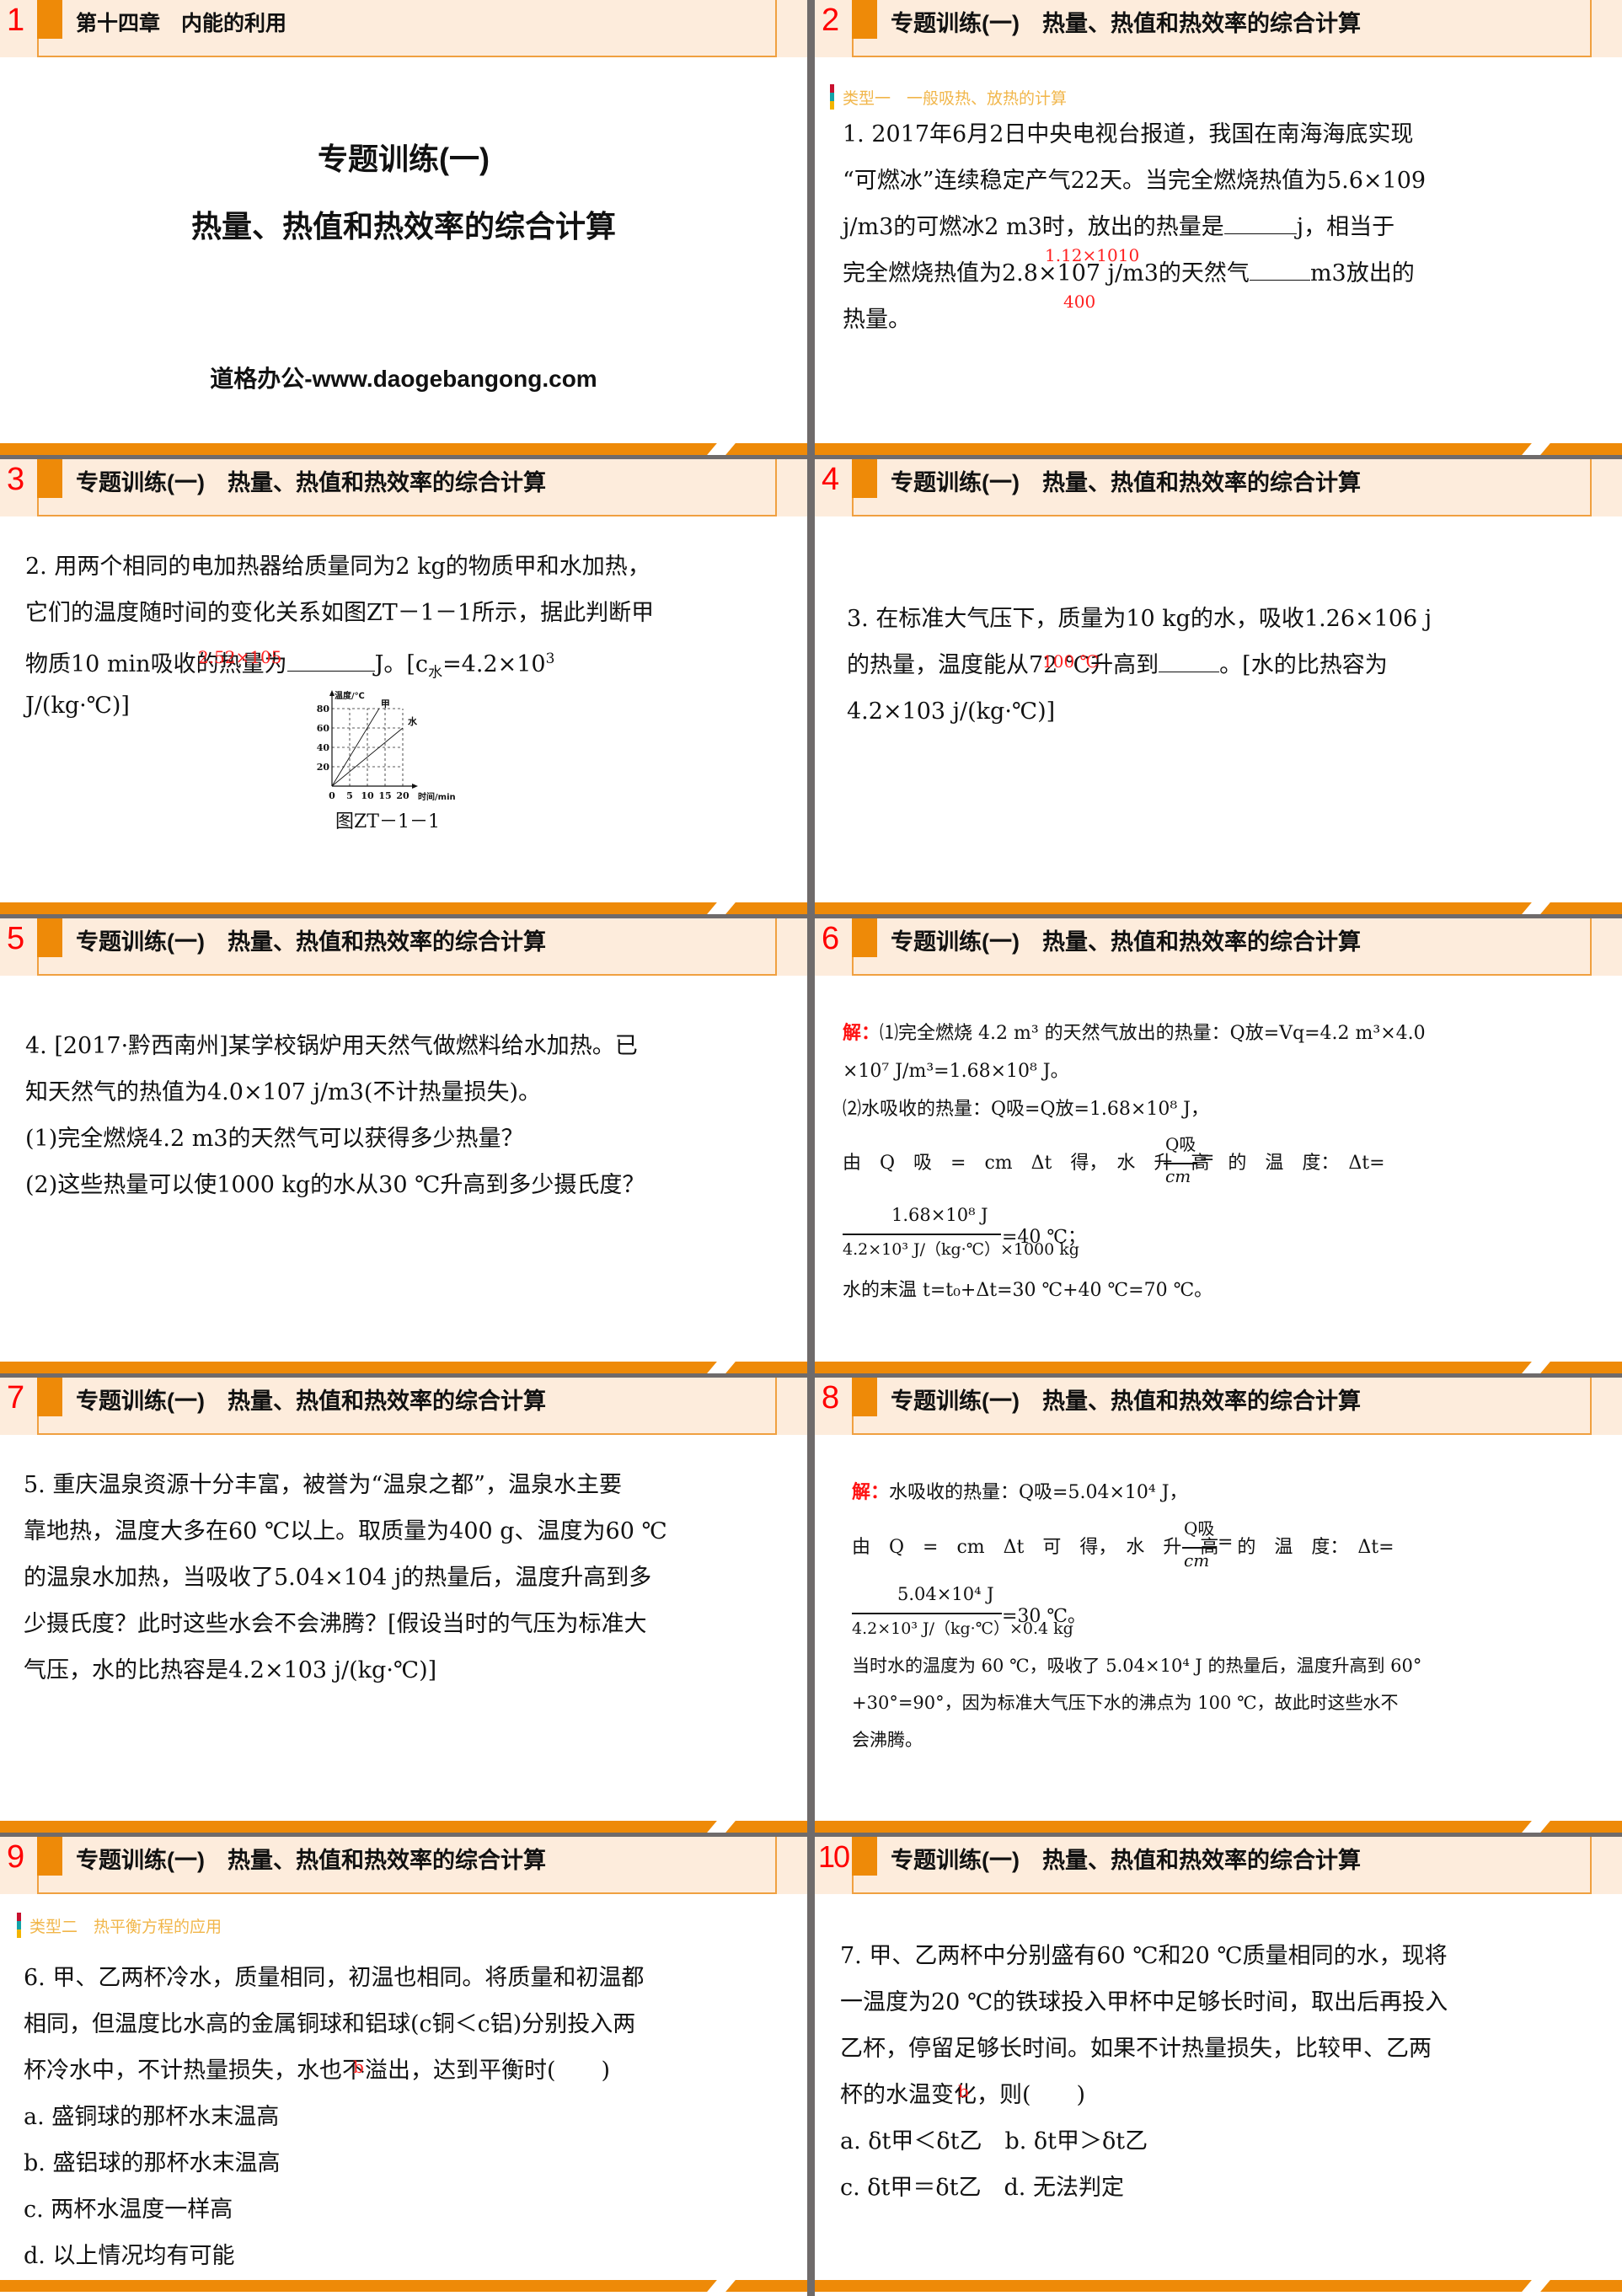 The image size is (1622, 2296). Describe the element at coordinates (230, 1670) in the screenshot. I see `text-line: 气压，水的比热容是4.2×103 j/(kg·℃)]` at that location.